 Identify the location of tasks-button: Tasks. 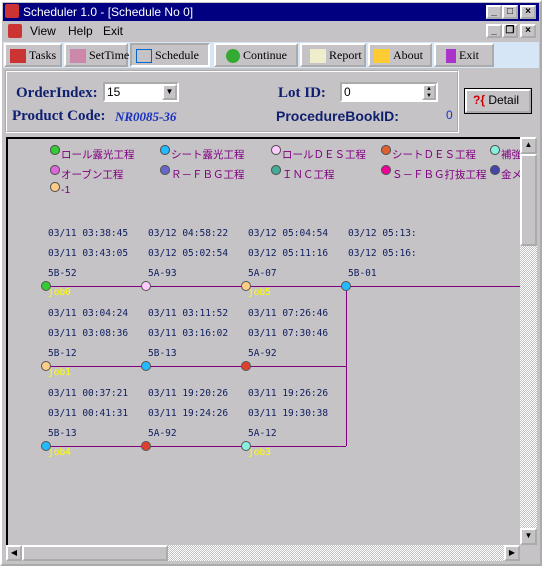
(33, 55).